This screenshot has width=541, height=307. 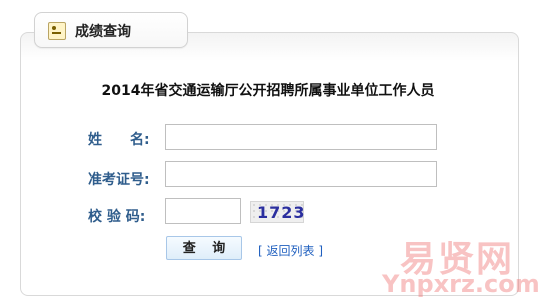 What do you see at coordinates (57, 31) in the screenshot?
I see `id-card-icon` at bounding box center [57, 31].